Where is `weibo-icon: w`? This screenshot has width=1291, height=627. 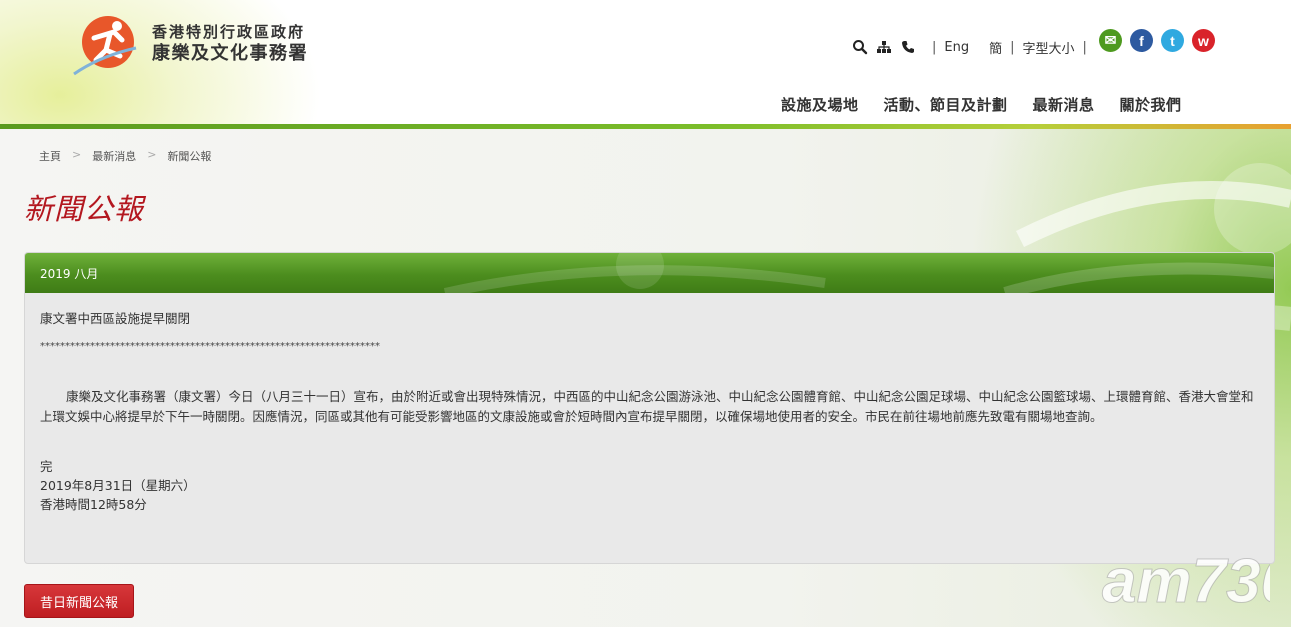 weibo-icon: w is located at coordinates (1203, 40).